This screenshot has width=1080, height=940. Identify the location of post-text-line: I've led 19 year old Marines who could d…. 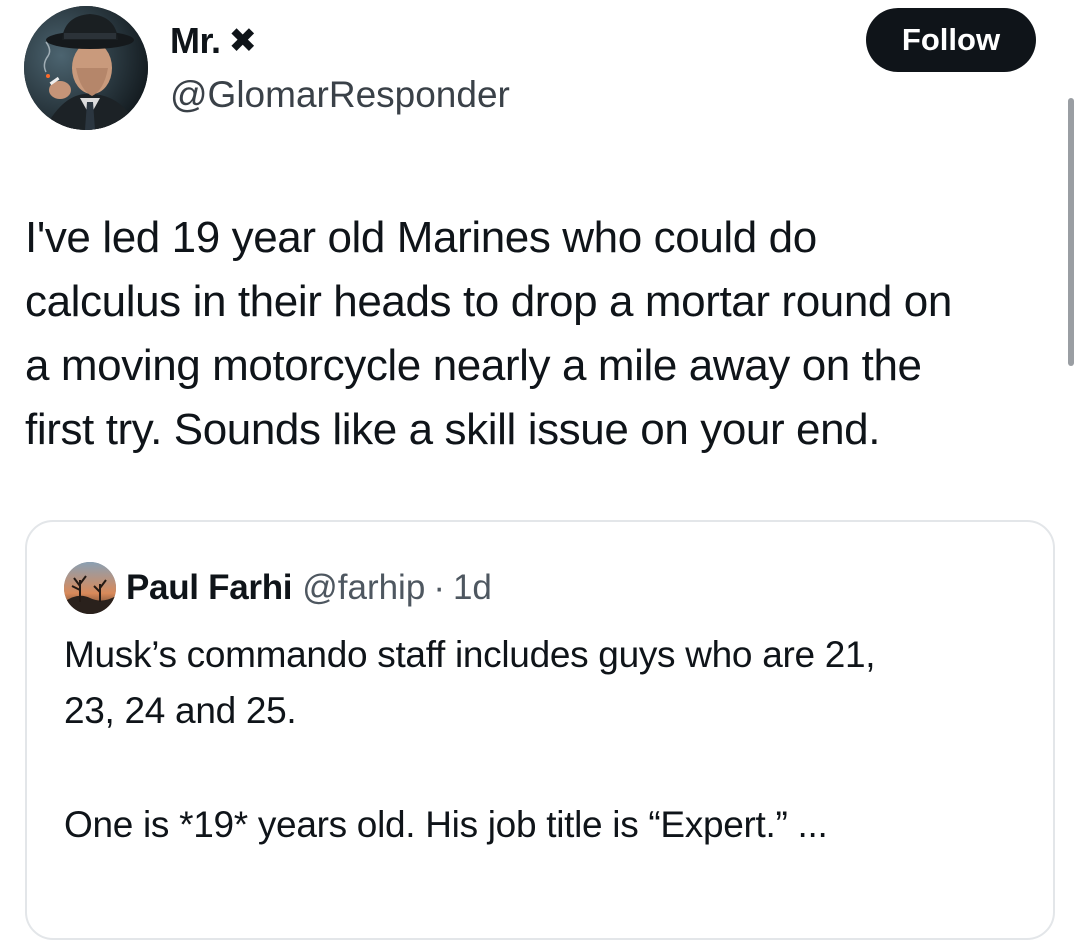
(421, 237).